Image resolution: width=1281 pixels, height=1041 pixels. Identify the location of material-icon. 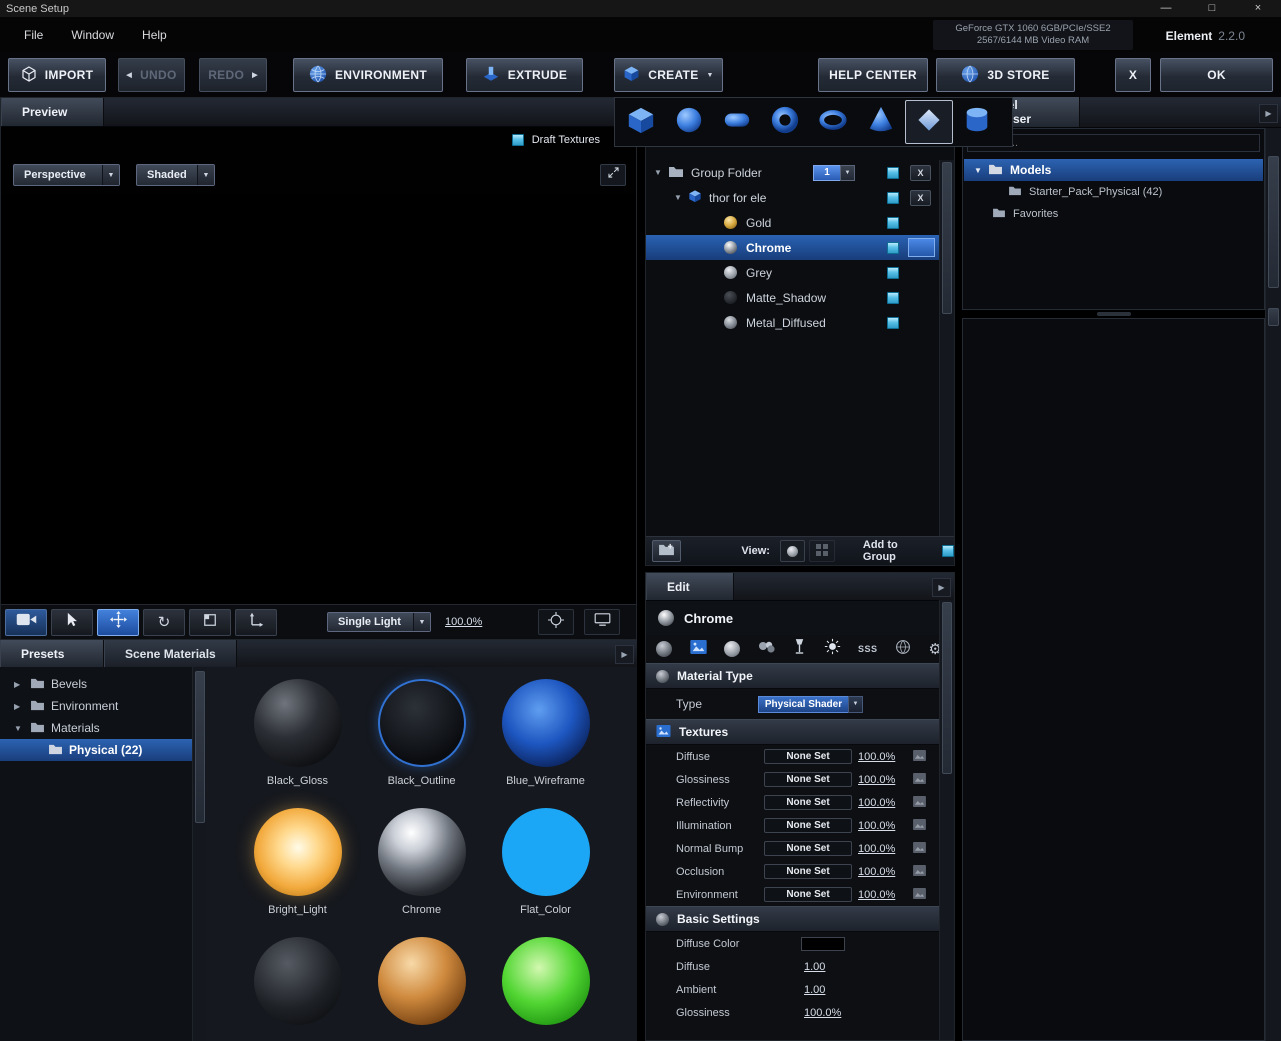
(664, 649).